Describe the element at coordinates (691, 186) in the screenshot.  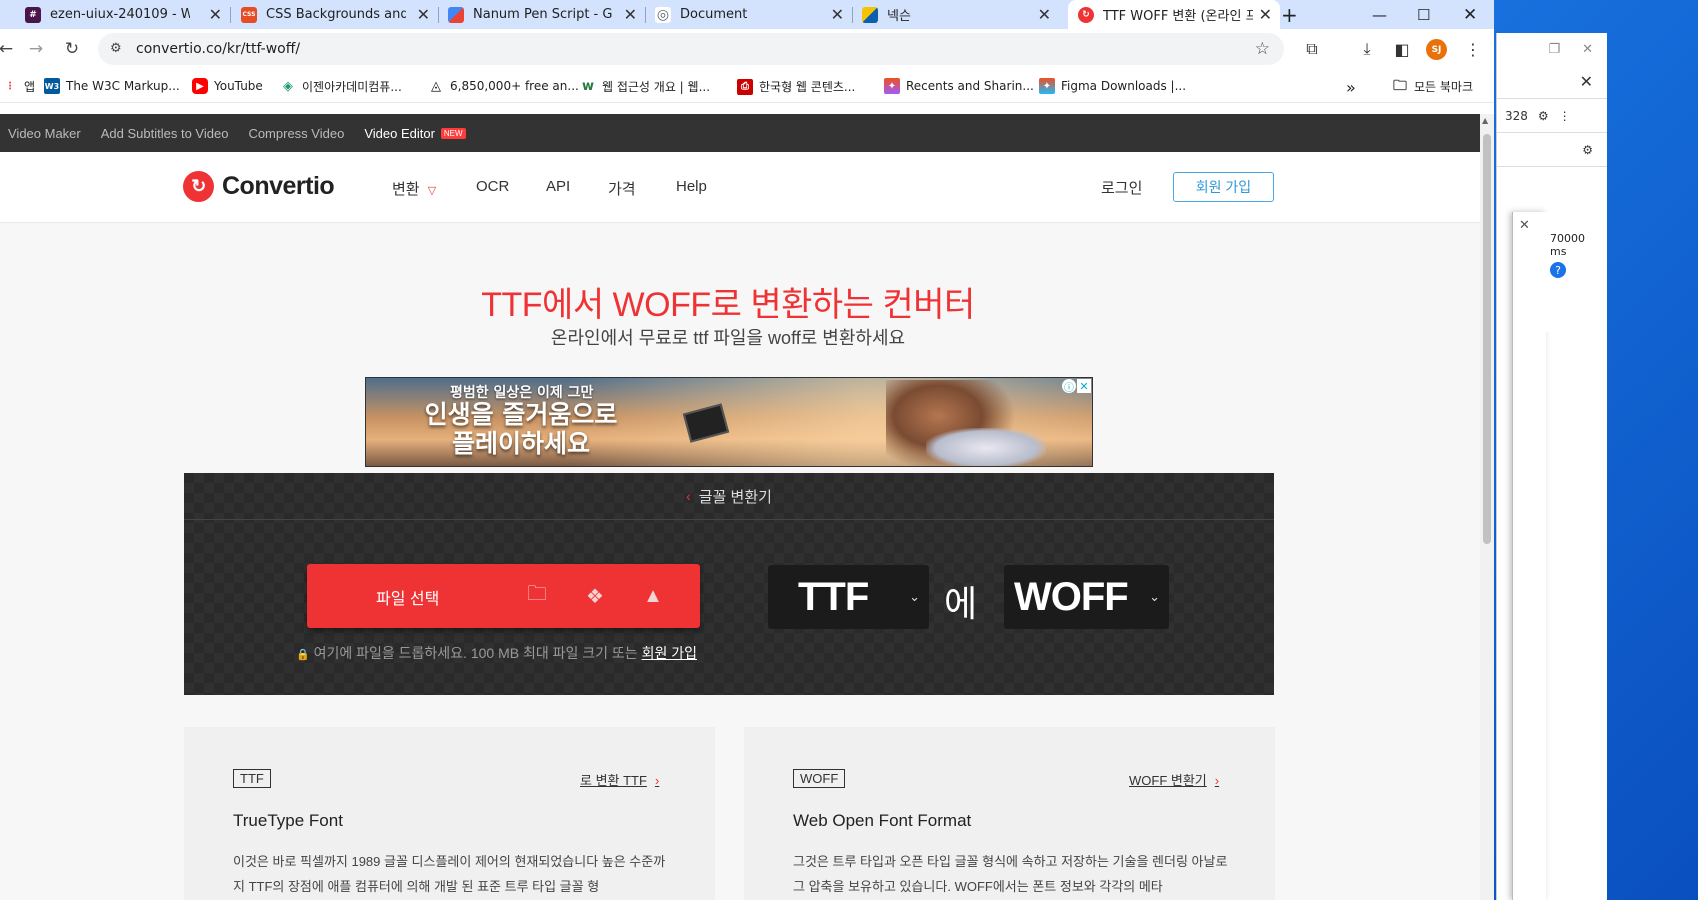
I see `nav-help: Help` at that location.